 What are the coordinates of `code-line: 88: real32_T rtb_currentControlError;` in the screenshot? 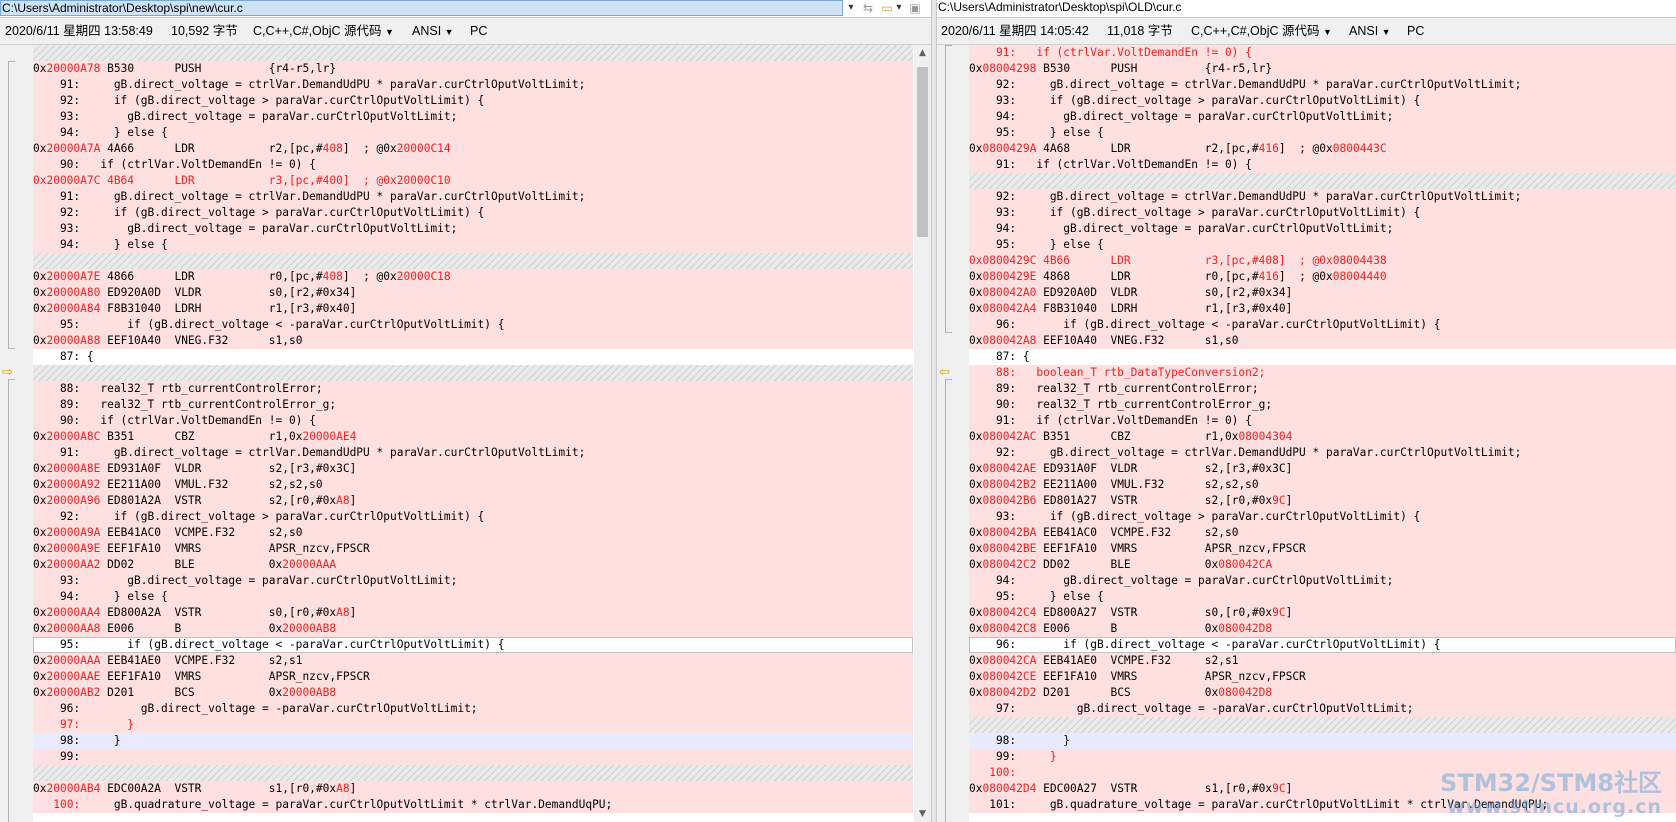 It's located at (473, 389).